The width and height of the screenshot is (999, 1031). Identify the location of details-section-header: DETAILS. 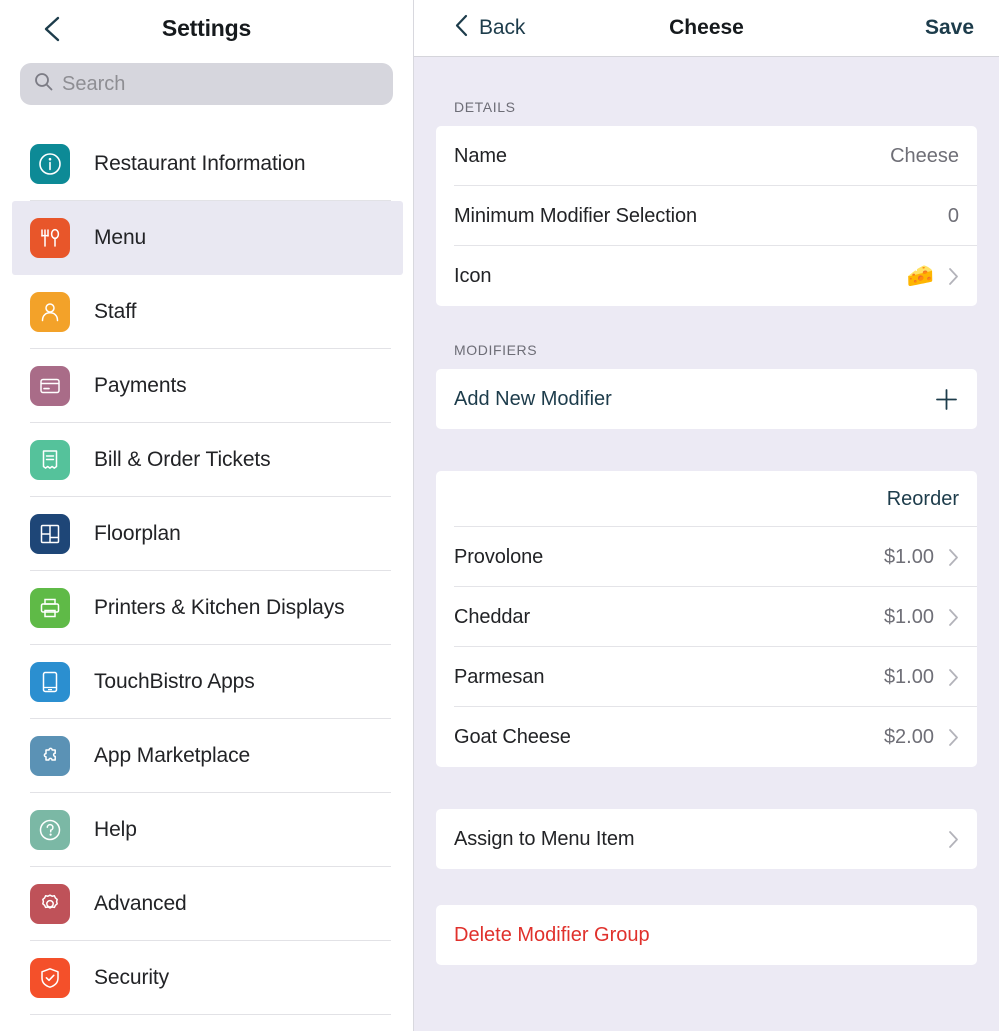
(485, 107).